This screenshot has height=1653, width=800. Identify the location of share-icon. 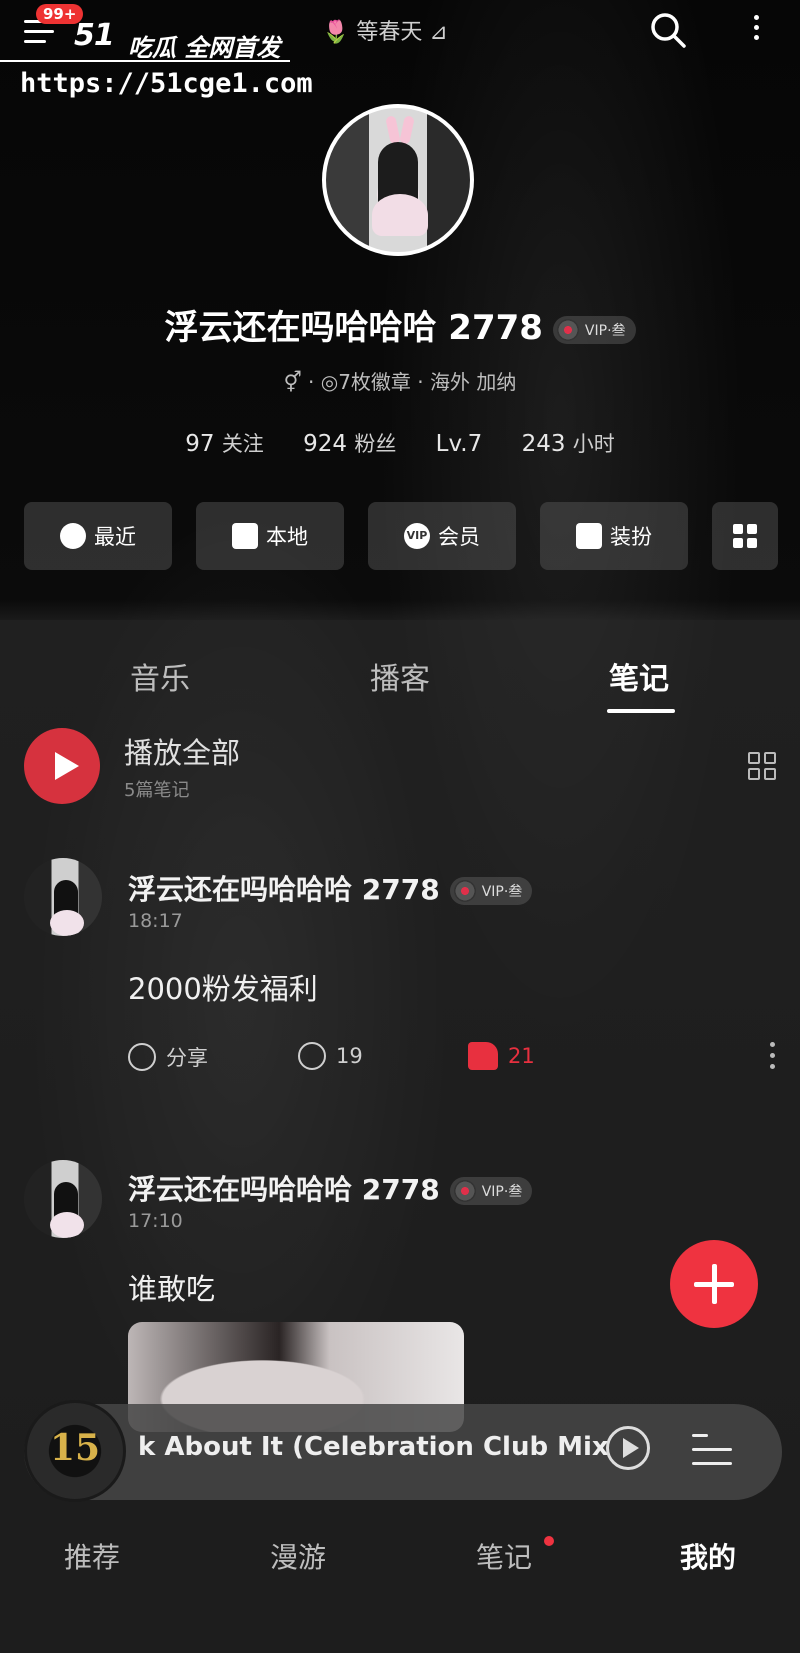
(142, 1057).